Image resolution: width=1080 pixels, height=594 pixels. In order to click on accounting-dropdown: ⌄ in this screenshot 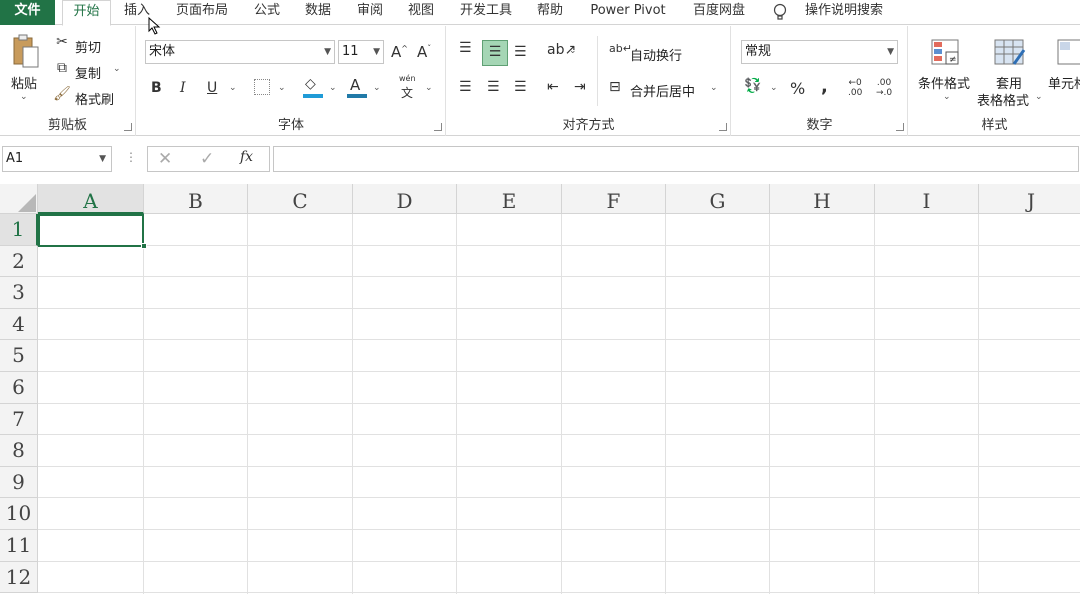, I will do `click(774, 88)`.